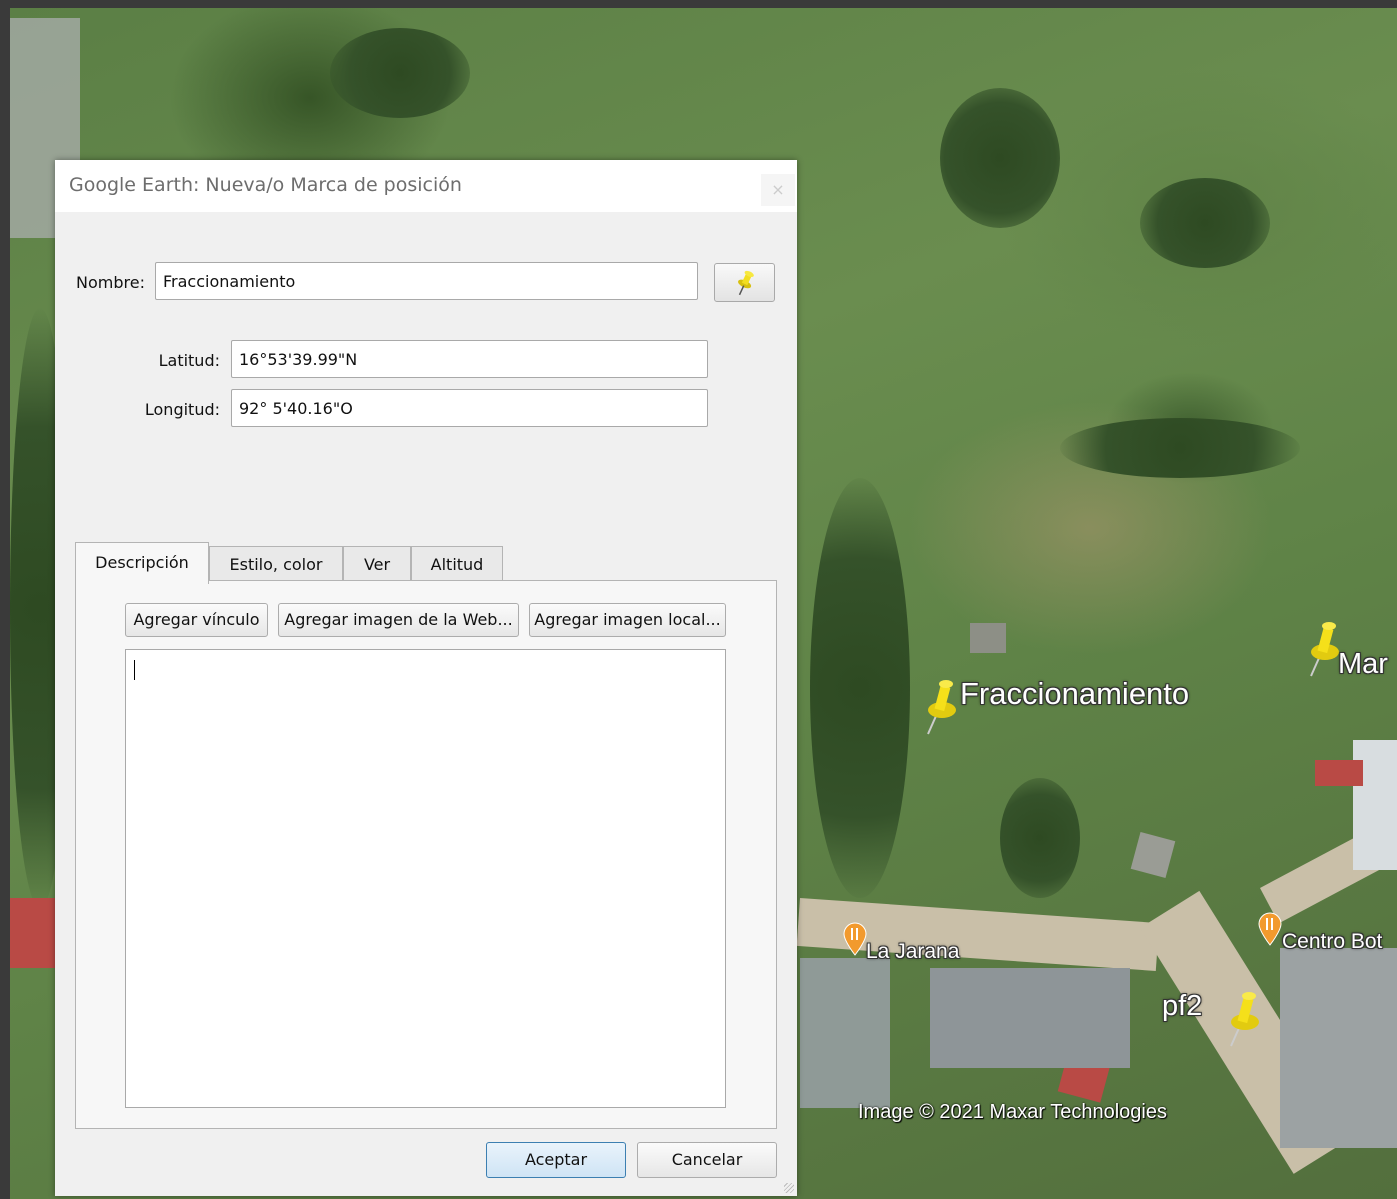 The image size is (1397, 1199). I want to click on latitude-label: Latitud:, so click(189, 360).